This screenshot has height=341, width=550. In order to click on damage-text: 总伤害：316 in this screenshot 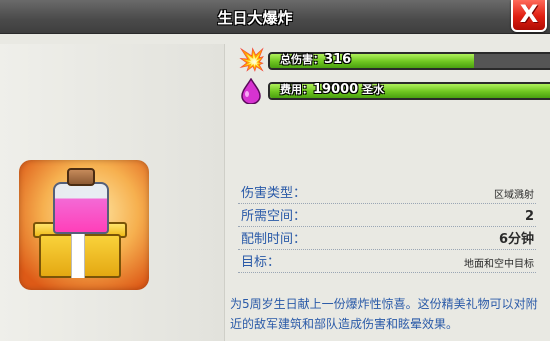, I will do `click(315, 59)`.